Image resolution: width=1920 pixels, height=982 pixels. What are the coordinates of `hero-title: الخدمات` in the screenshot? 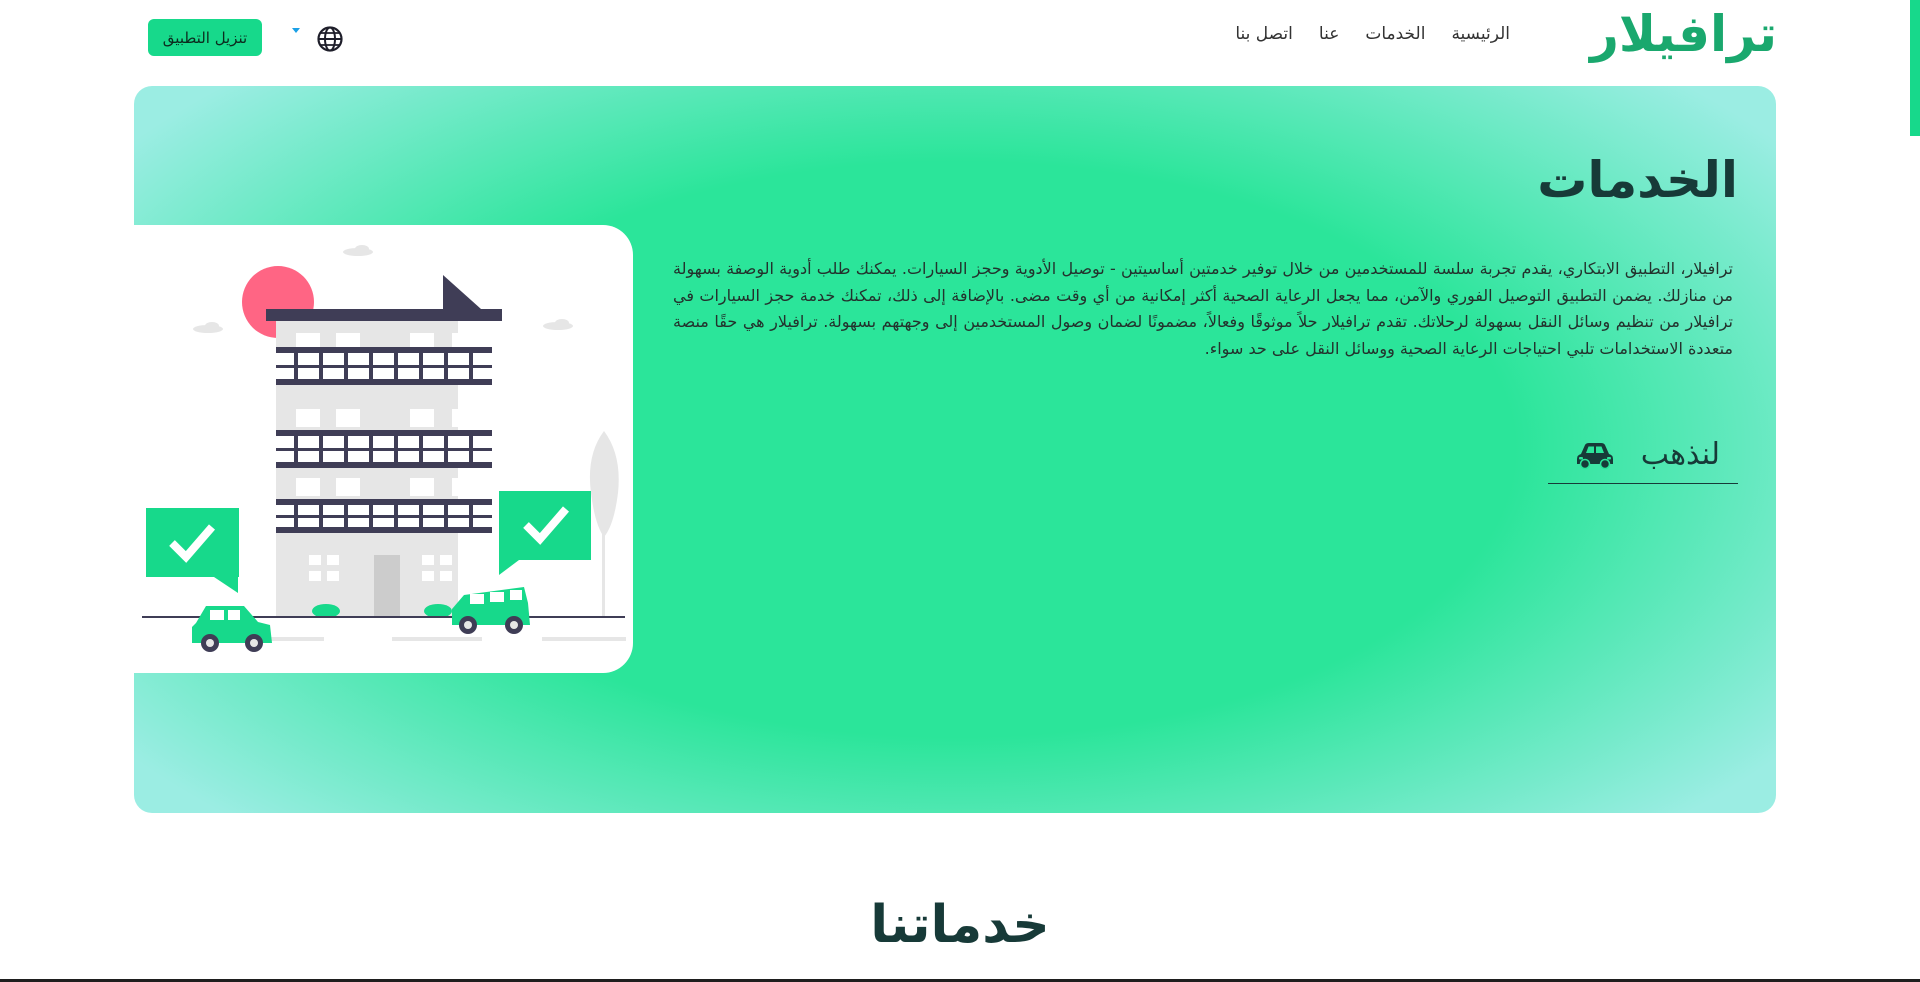 It's located at (1637, 180).